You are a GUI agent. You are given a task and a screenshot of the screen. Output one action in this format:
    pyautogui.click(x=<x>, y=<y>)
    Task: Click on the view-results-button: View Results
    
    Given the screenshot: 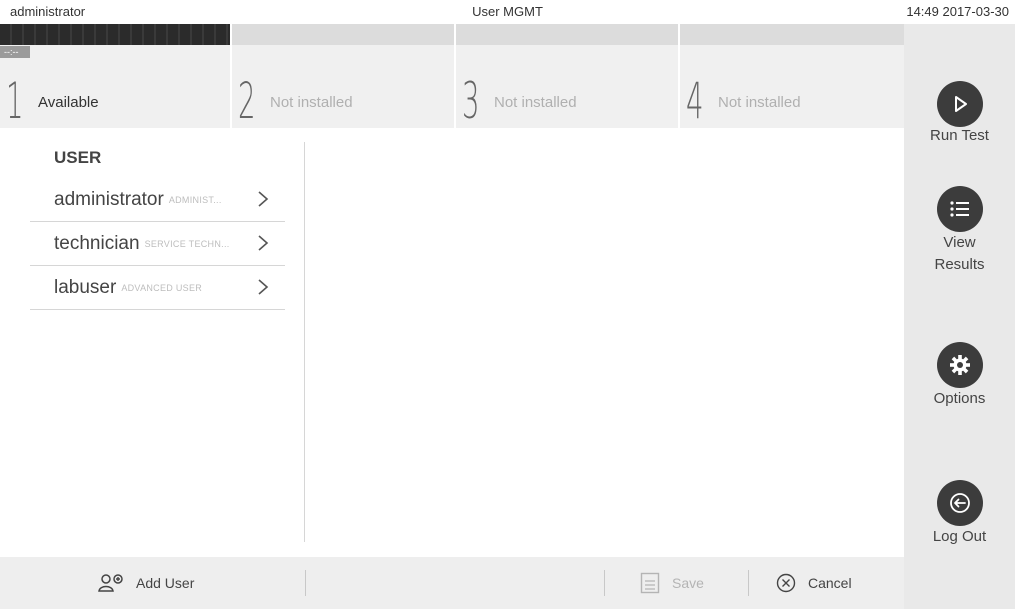 What is the action you would take?
    pyautogui.click(x=959, y=231)
    